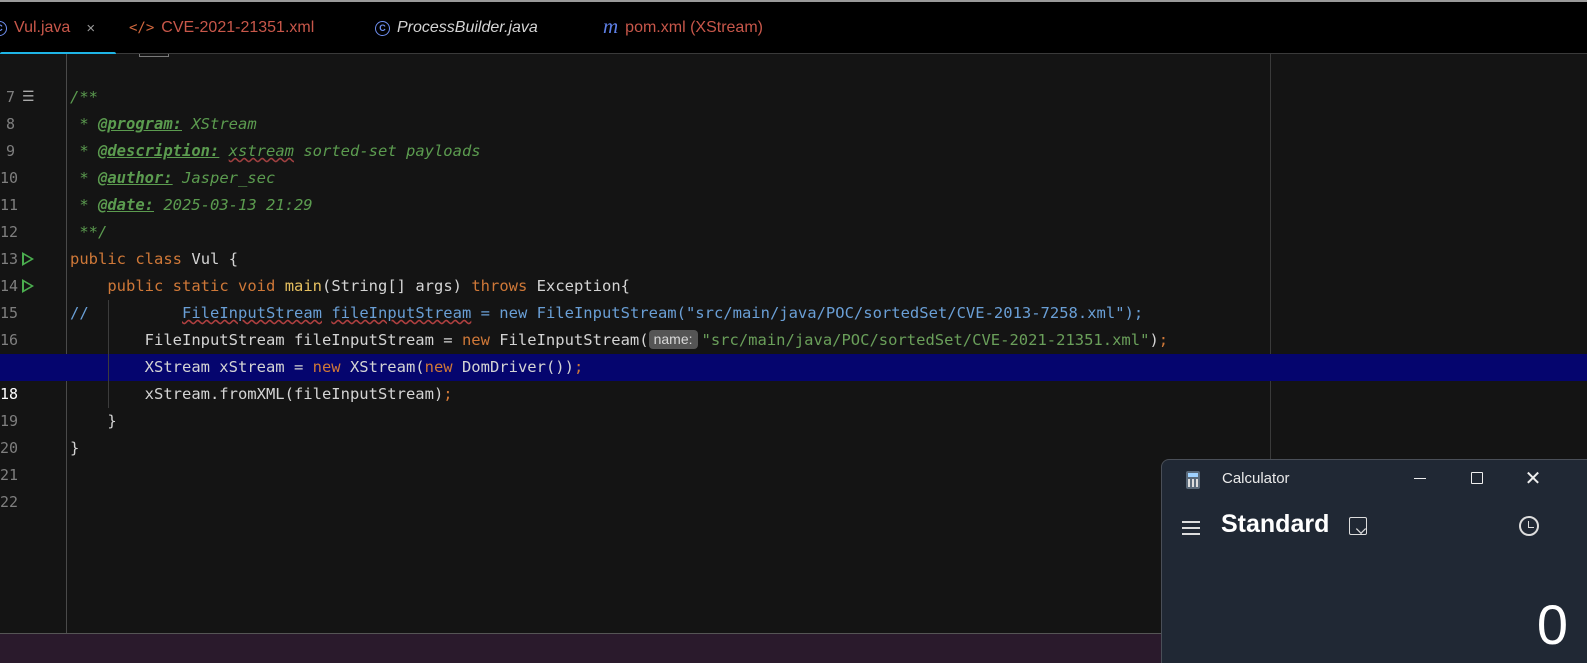 The height and width of the screenshot is (663, 1587). Describe the element at coordinates (219, 124) in the screenshot. I see `comment-text: XStream` at that location.